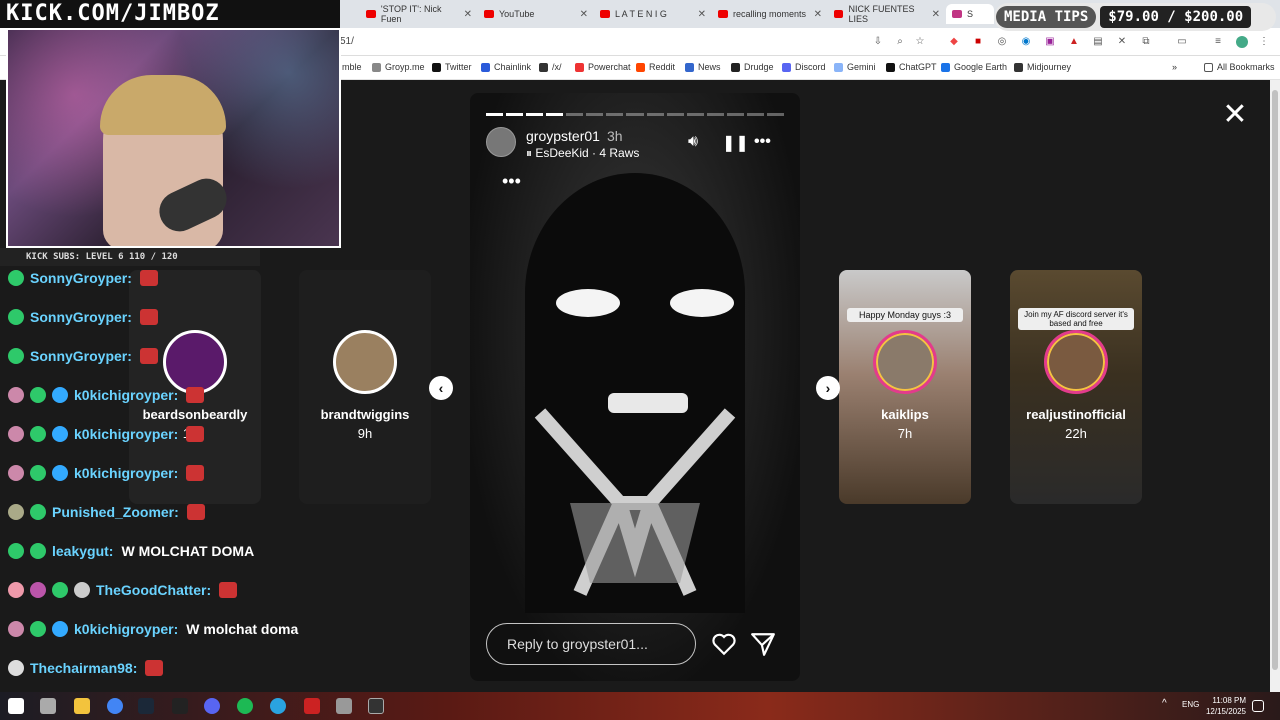 This screenshot has height=720, width=1280. What do you see at coordinates (347, 41) in the screenshot?
I see `url-text: 51/` at bounding box center [347, 41].